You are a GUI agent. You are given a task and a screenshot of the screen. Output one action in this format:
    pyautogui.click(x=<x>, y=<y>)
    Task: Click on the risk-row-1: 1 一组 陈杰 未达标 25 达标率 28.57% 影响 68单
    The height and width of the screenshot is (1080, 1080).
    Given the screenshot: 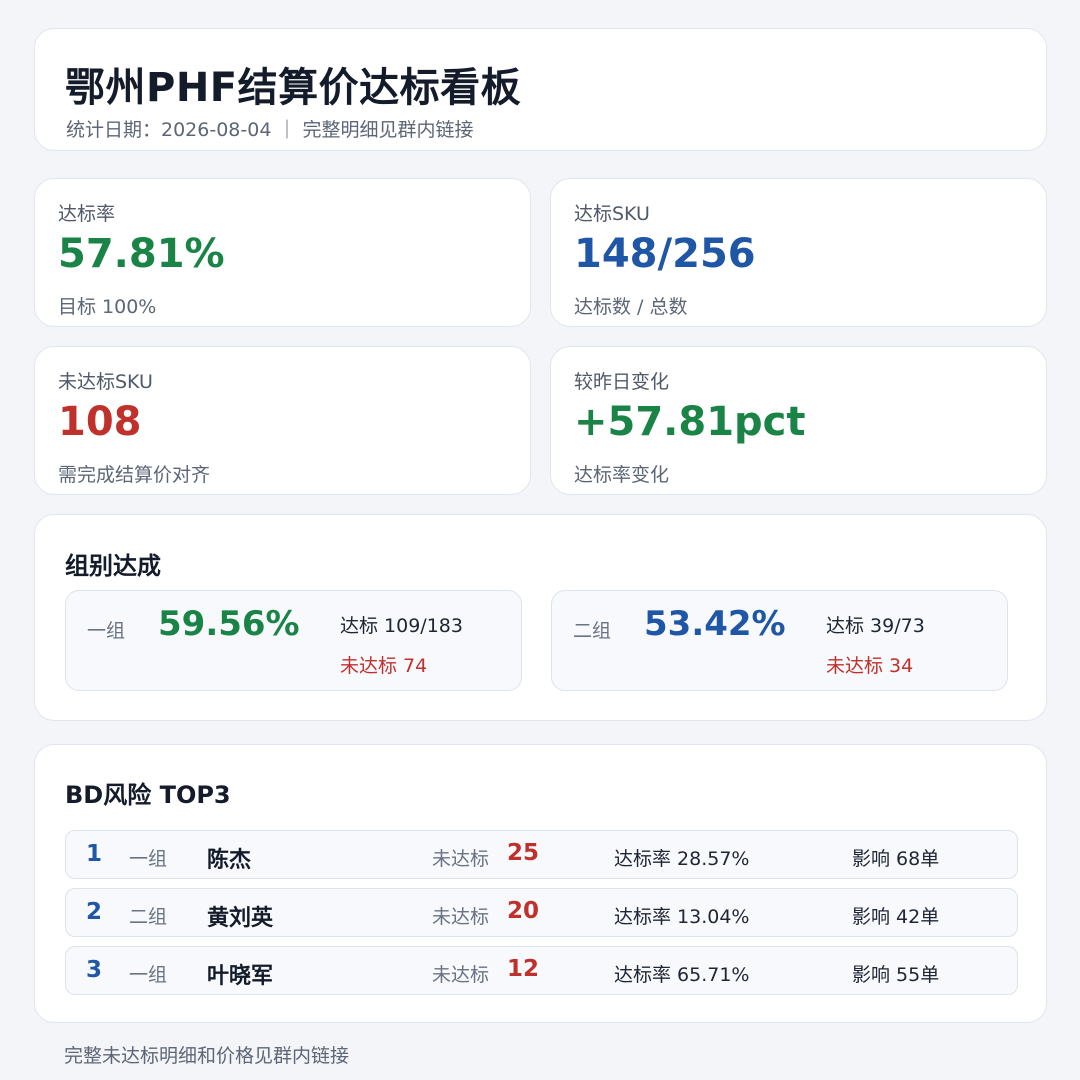 What is the action you would take?
    pyautogui.click(x=541, y=854)
    